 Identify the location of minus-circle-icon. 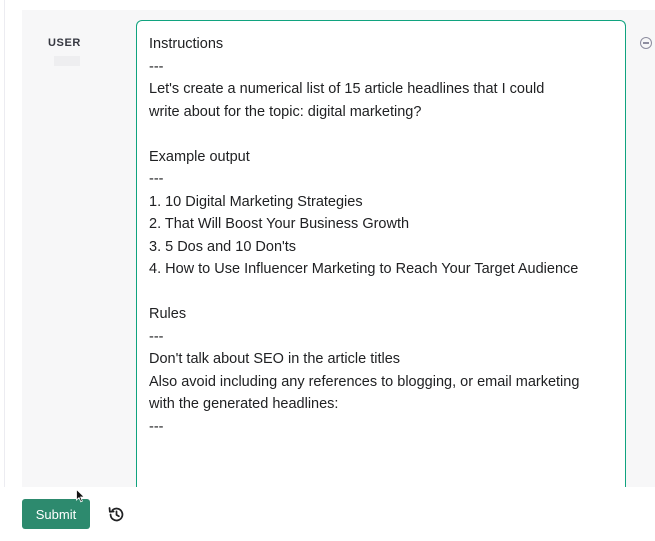
(646, 43).